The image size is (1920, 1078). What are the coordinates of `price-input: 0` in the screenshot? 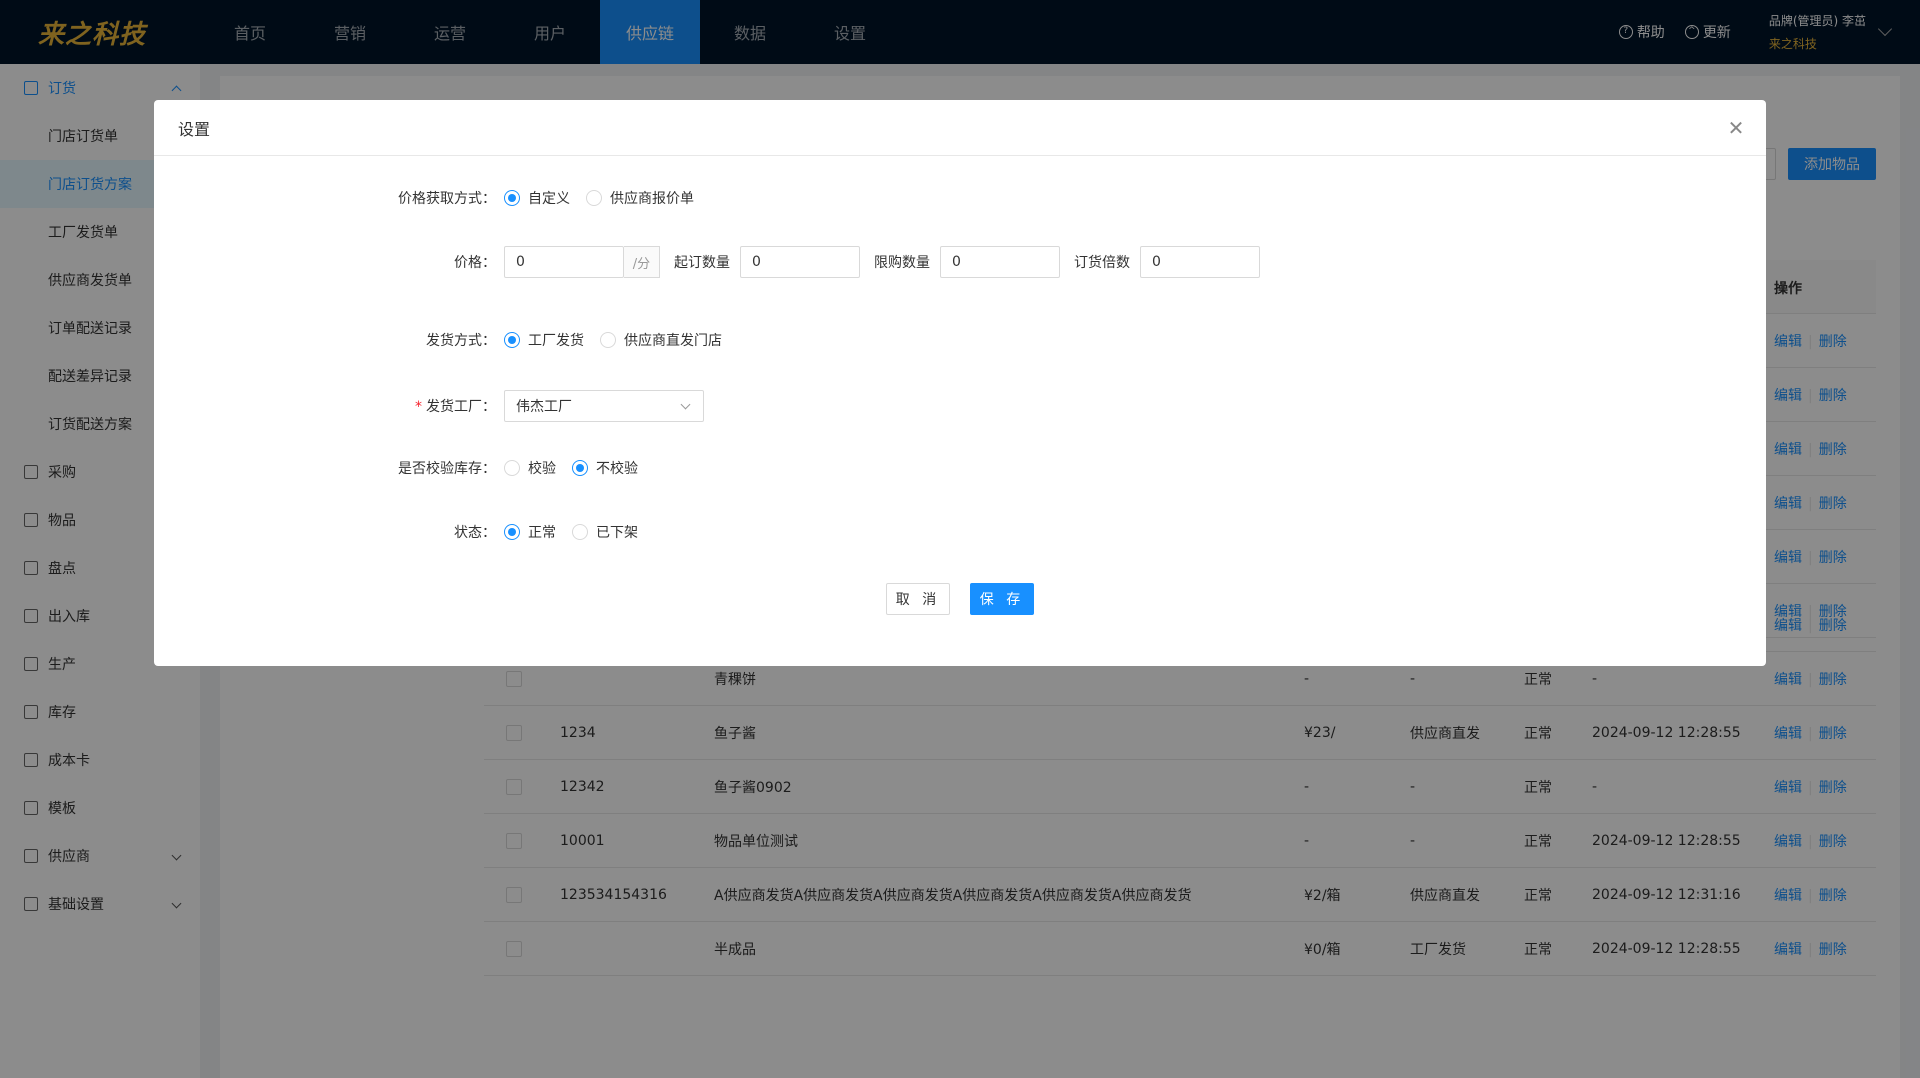 It's located at (564, 262).